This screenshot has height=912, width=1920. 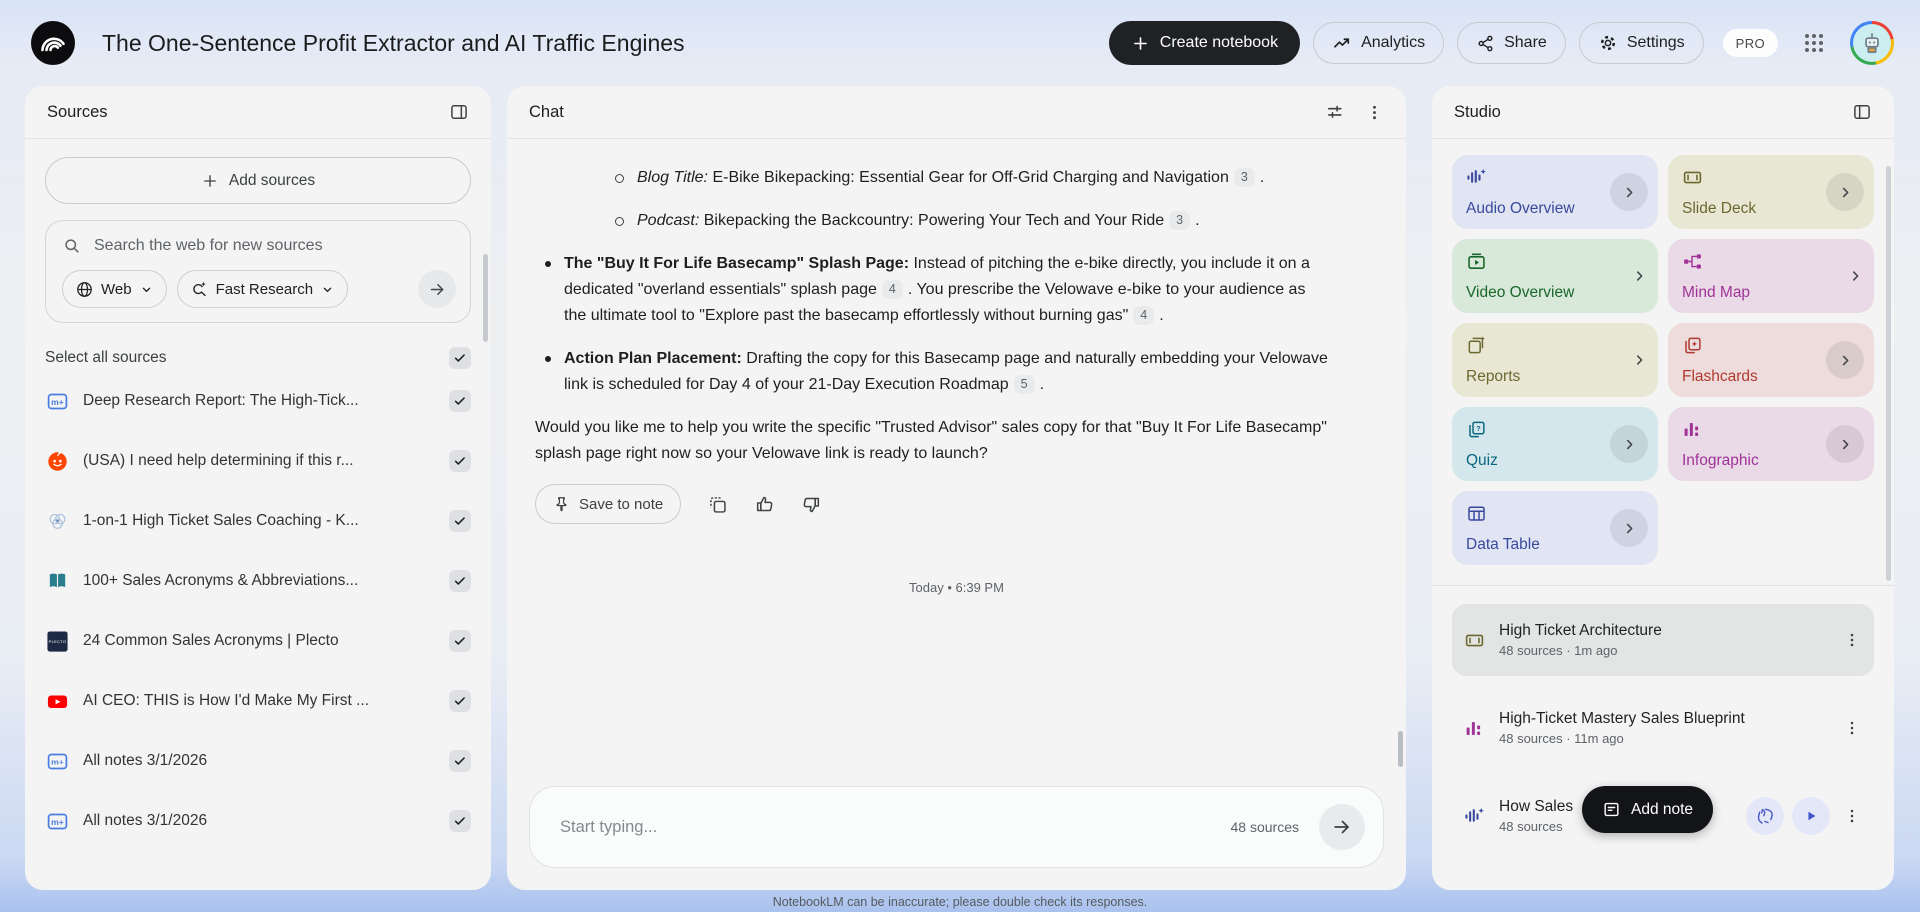 I want to click on share-label: Share, so click(x=1525, y=42).